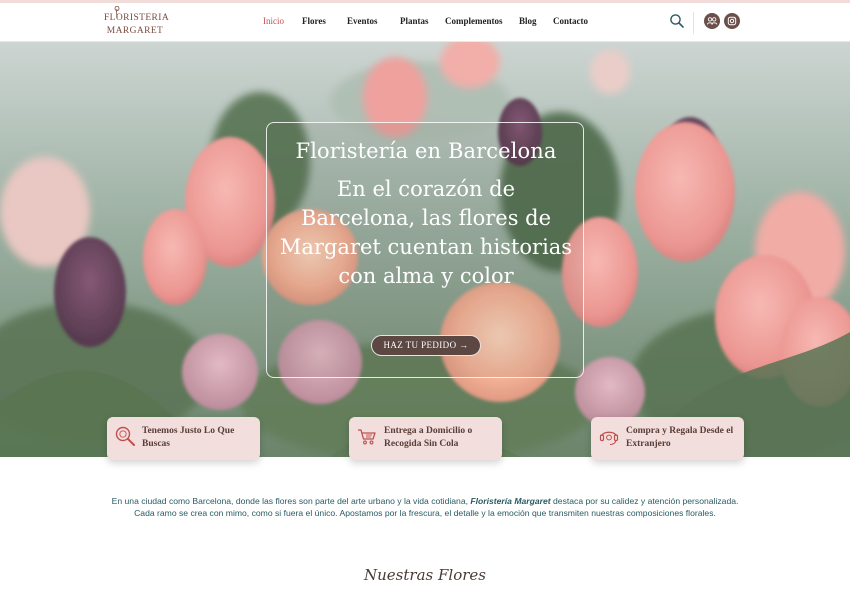 This screenshot has width=850, height=600. I want to click on feature-card-delivery: Entrega a Domicilio o Recogida Sin Cola, so click(425, 438).